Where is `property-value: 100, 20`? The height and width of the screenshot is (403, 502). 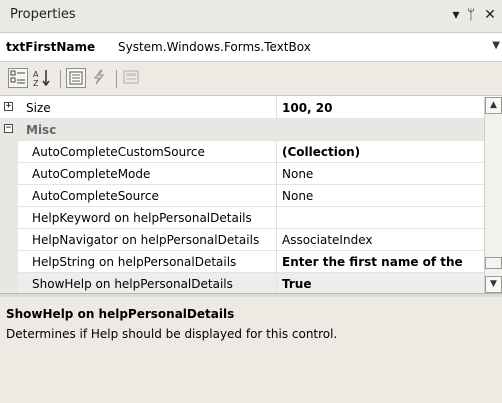
property-value: 100, 20 is located at coordinates (383, 108).